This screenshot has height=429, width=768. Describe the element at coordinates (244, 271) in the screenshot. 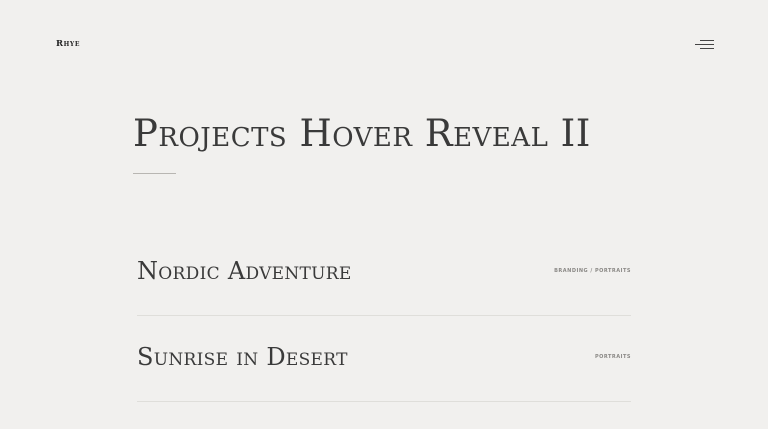

I see `project-title: Nordic Adventure` at that location.